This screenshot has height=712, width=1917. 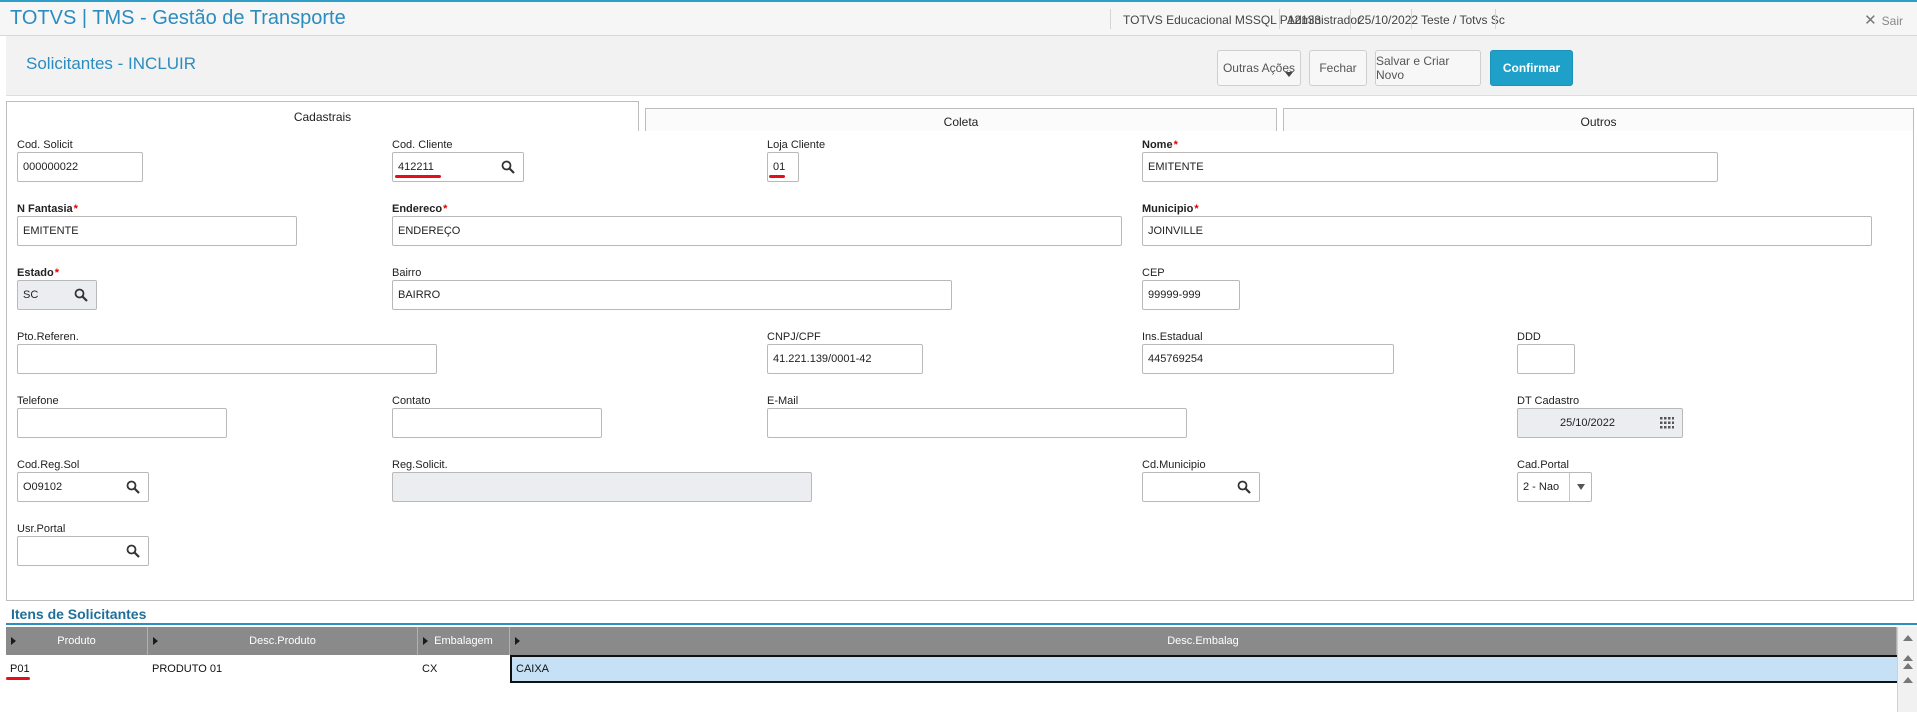 What do you see at coordinates (407, 273) in the screenshot?
I see `bairro-label: Bairro` at bounding box center [407, 273].